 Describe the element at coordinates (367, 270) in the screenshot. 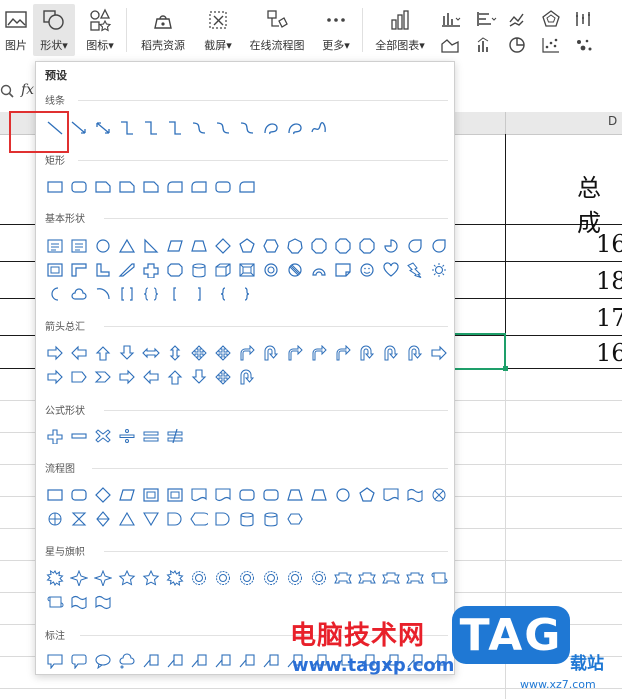

I see `shape-smile-icon` at that location.